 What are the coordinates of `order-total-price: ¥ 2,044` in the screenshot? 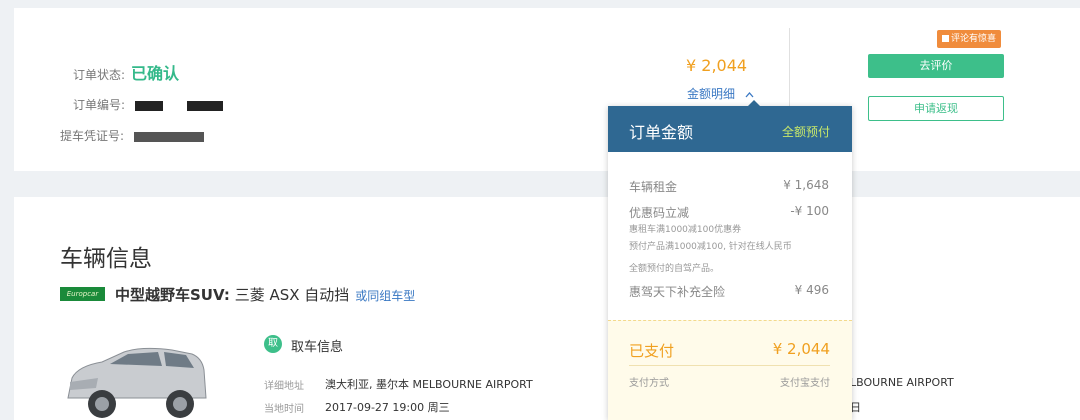 It's located at (717, 65).